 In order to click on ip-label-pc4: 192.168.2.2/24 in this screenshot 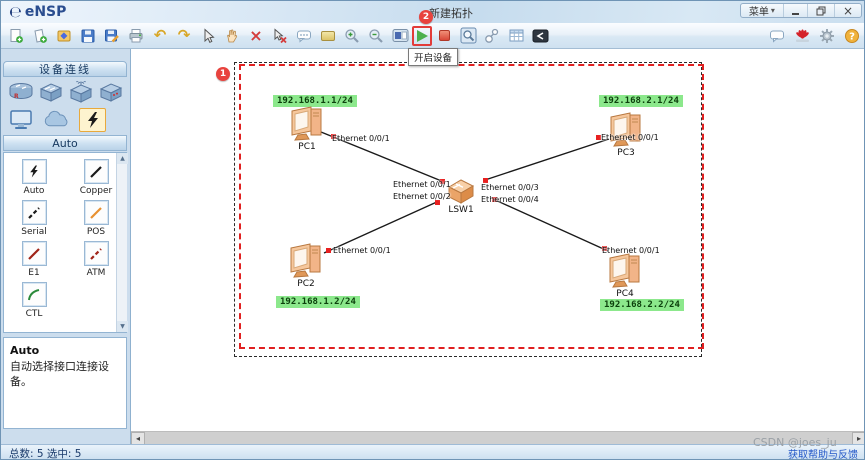, I will do `click(642, 305)`.